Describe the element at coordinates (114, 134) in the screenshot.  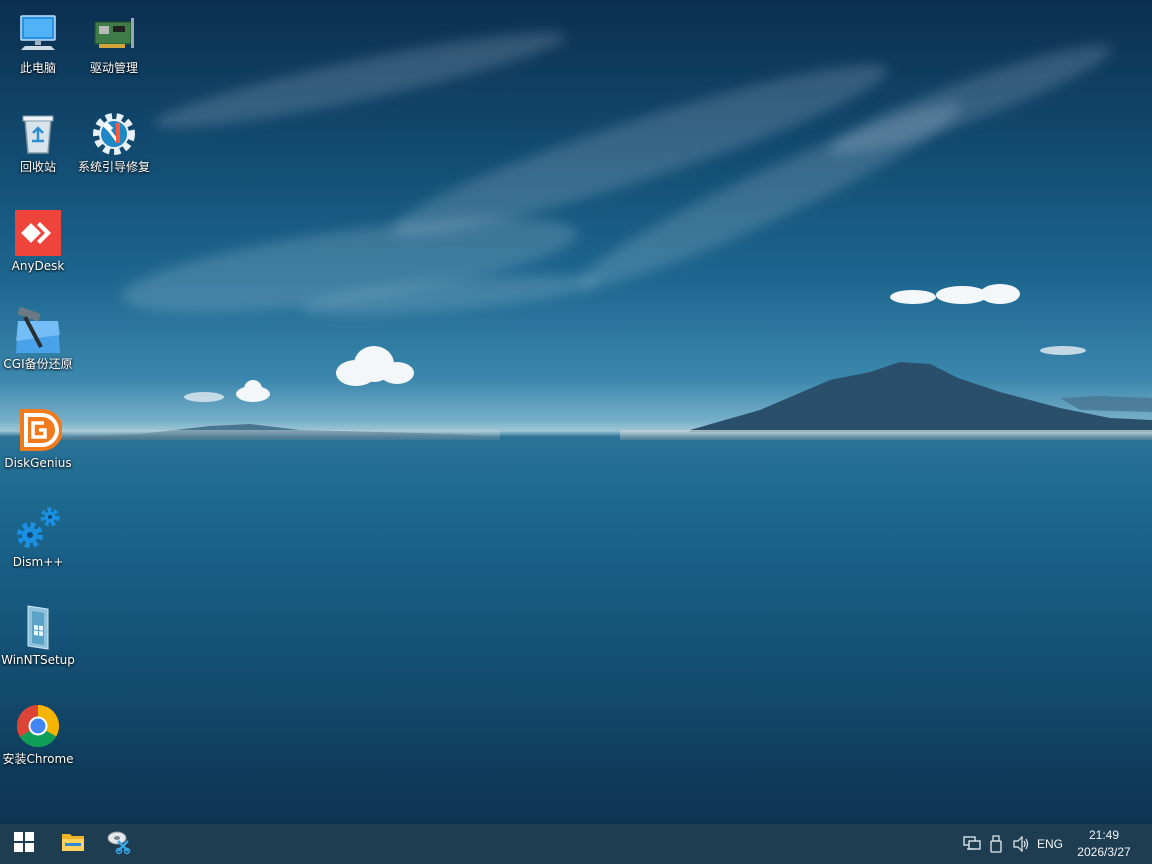
I see `boot-repair-gear-icon` at that location.